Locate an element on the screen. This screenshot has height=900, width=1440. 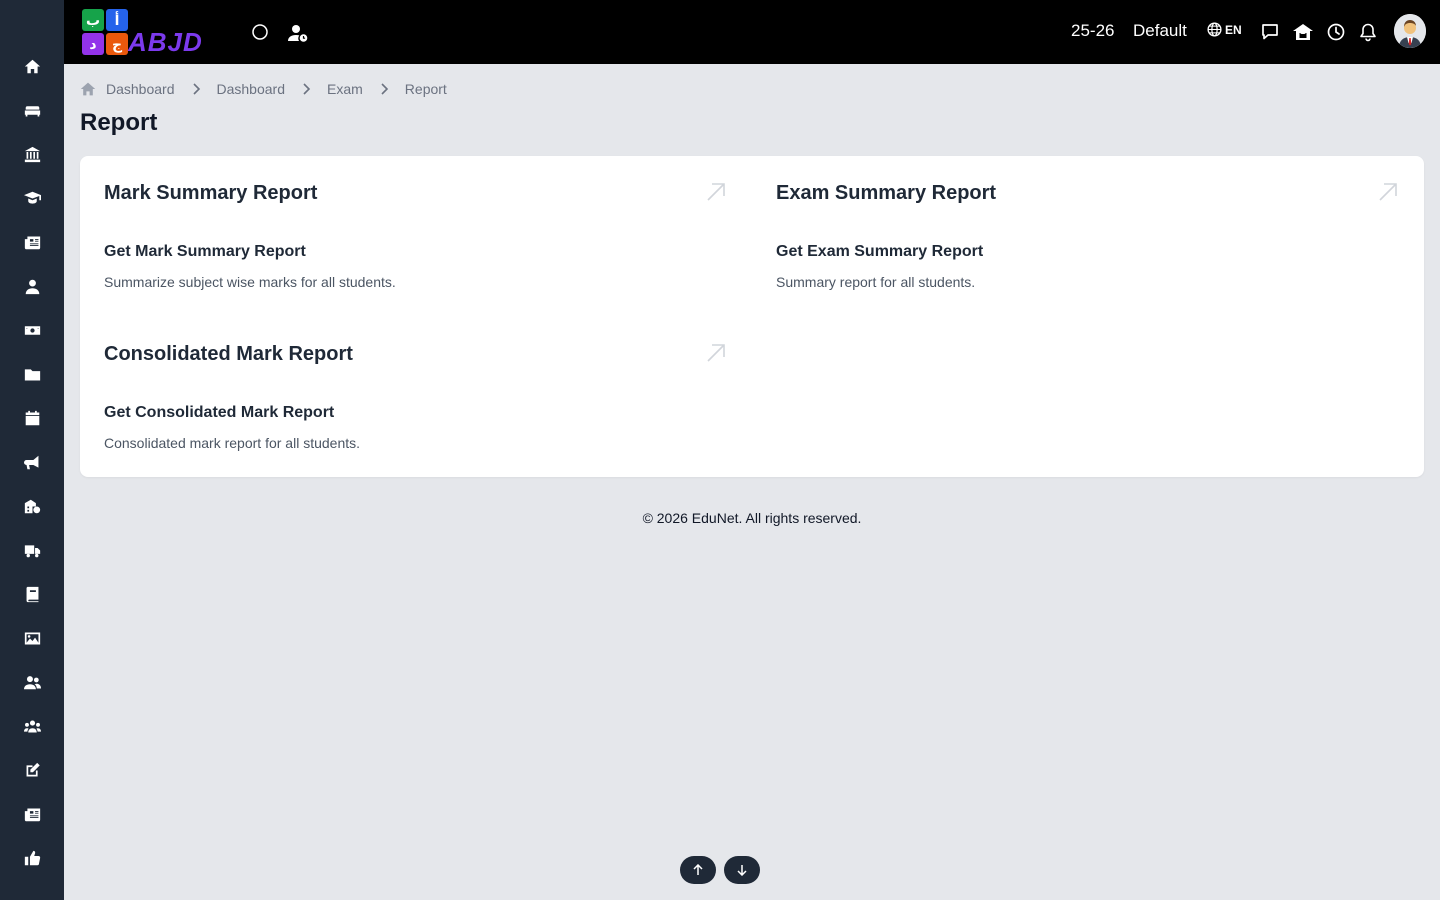
report-link: Get Consolidated Mark Report is located at coordinates (219, 413).